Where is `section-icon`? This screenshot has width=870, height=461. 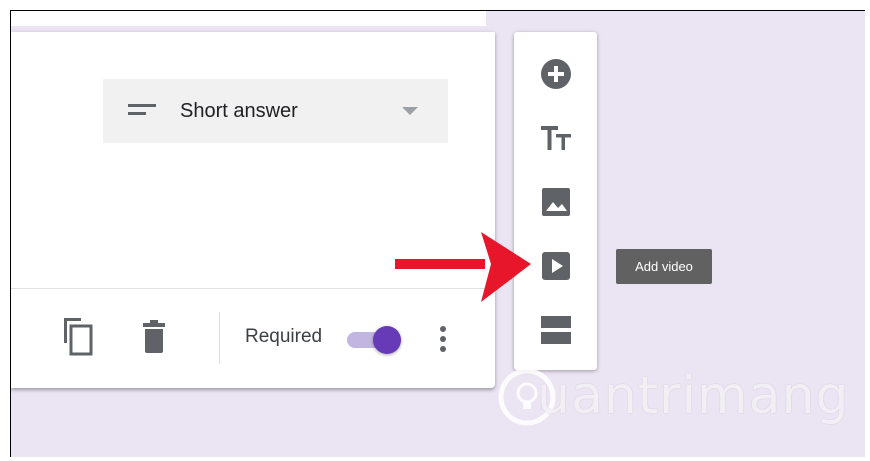
section-icon is located at coordinates (556, 330).